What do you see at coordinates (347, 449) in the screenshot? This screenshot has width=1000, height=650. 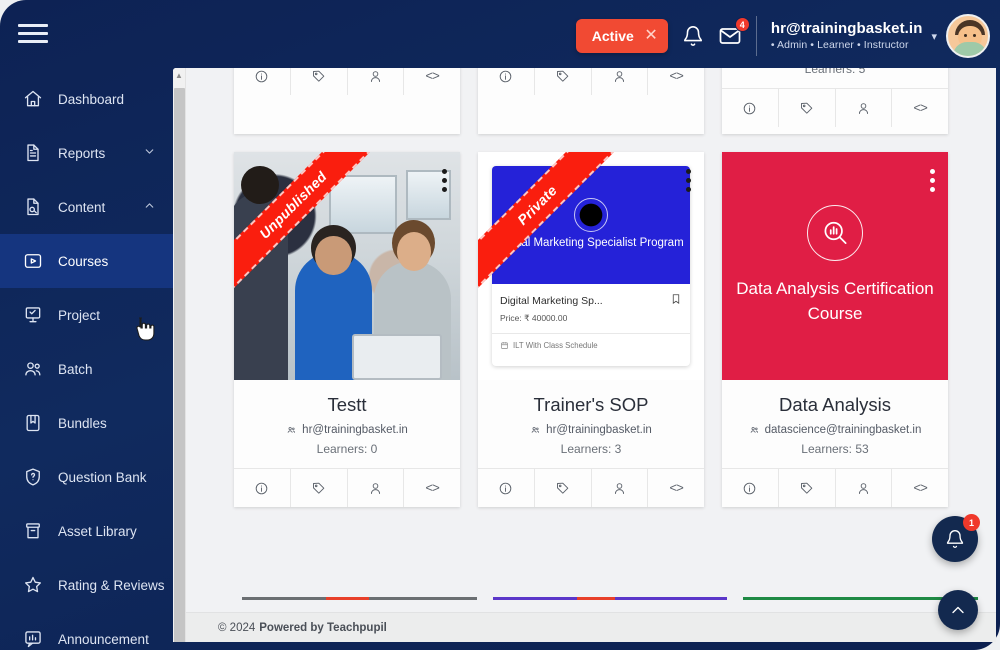 I see `card-learners: Learners: 0` at bounding box center [347, 449].